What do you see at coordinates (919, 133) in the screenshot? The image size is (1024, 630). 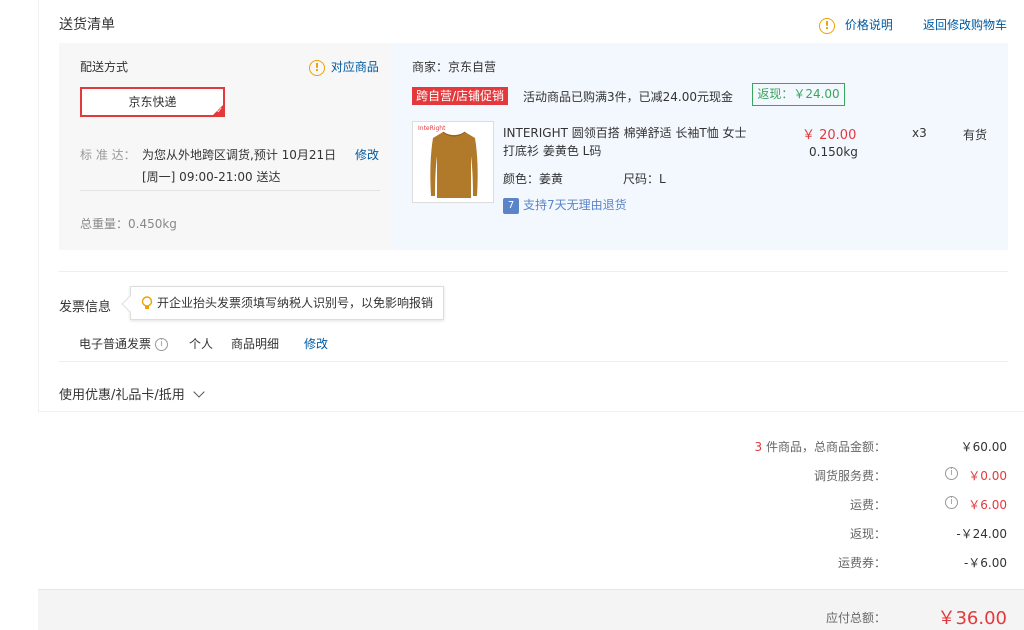 I see `product-quantity: x3` at bounding box center [919, 133].